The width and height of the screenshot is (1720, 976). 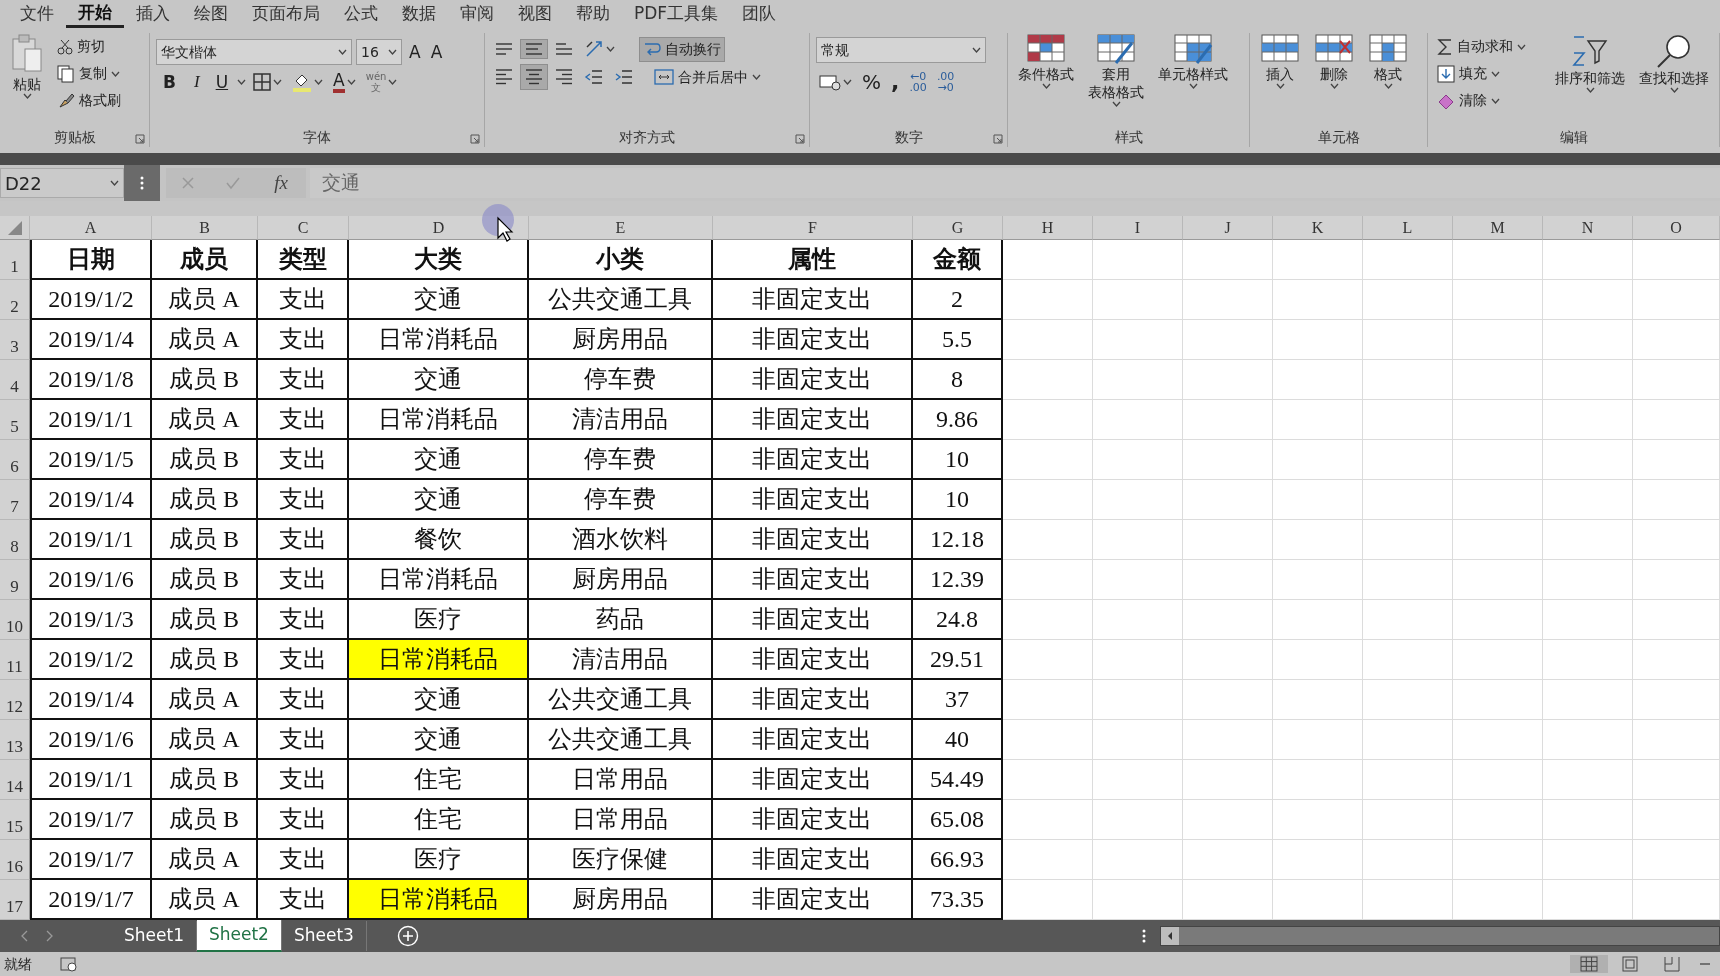 What do you see at coordinates (303, 340) in the screenshot?
I see `table-cell: 支出` at bounding box center [303, 340].